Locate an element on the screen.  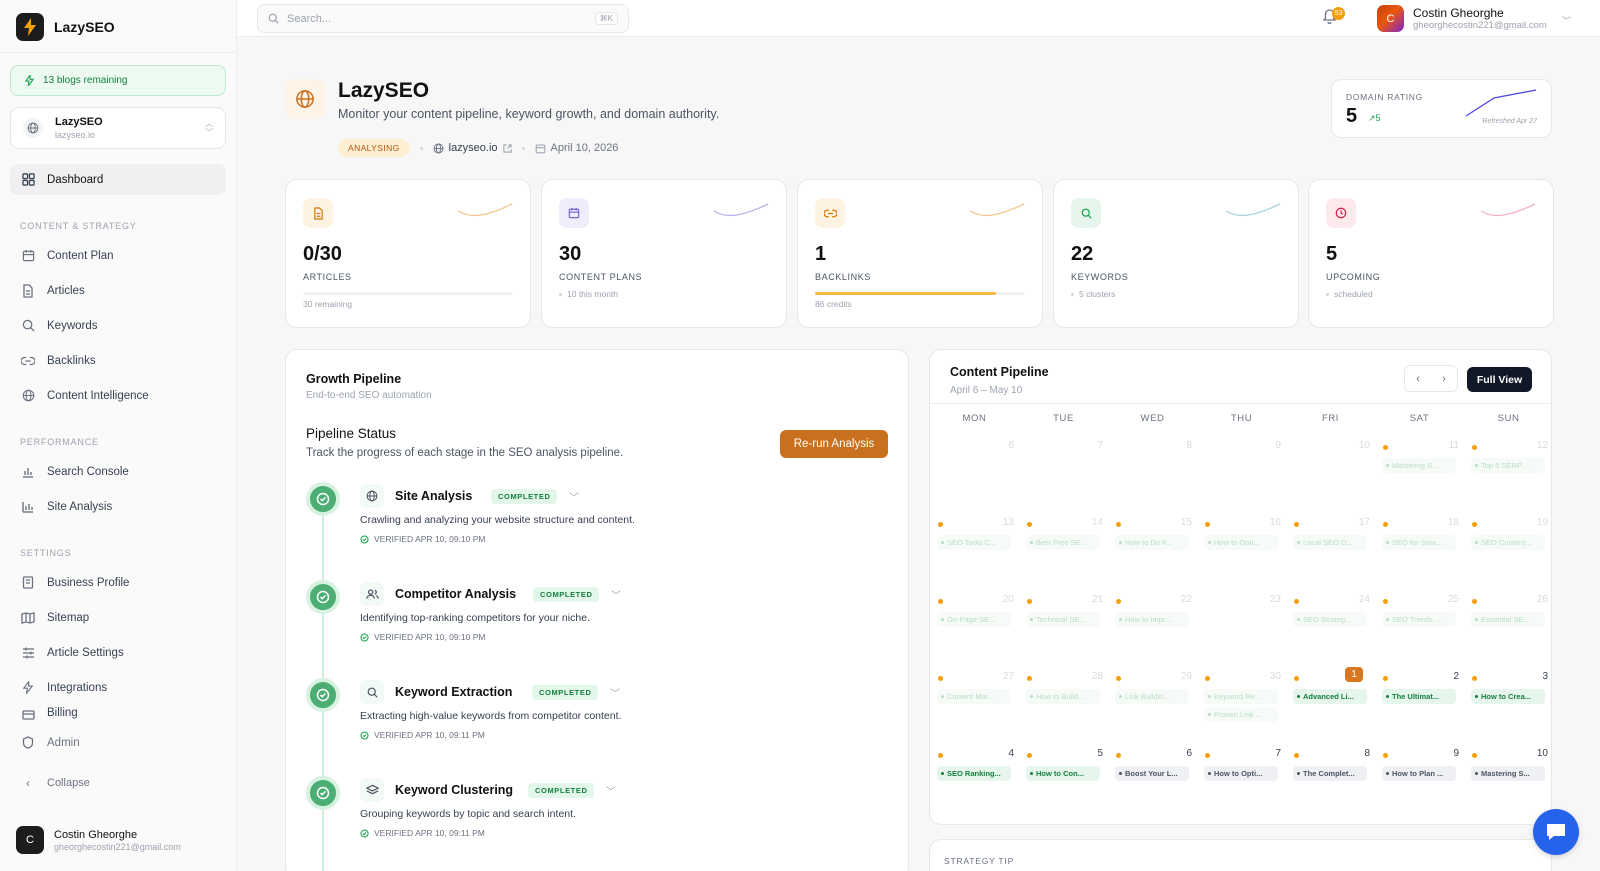
stat-card-upcoming: 5 UPCOMING scheduled is located at coordinates (1431, 253).